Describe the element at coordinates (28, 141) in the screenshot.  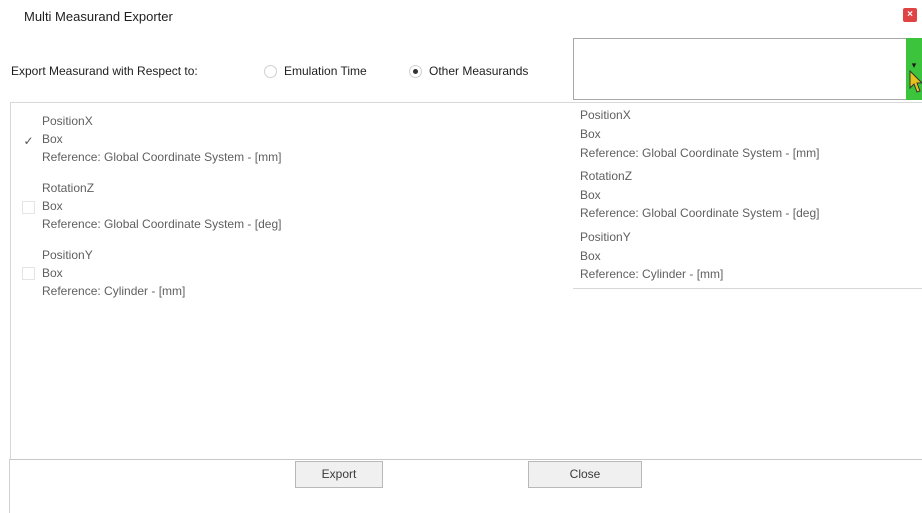
I see `checkbox-checked: ✓` at that location.